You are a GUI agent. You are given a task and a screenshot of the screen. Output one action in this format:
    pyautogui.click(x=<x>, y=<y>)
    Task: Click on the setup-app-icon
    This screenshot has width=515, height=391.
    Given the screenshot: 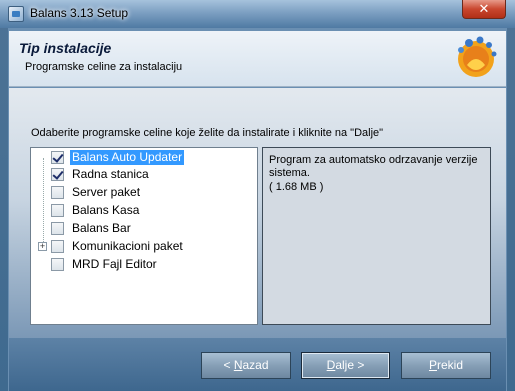 What is the action you would take?
    pyautogui.click(x=16, y=14)
    